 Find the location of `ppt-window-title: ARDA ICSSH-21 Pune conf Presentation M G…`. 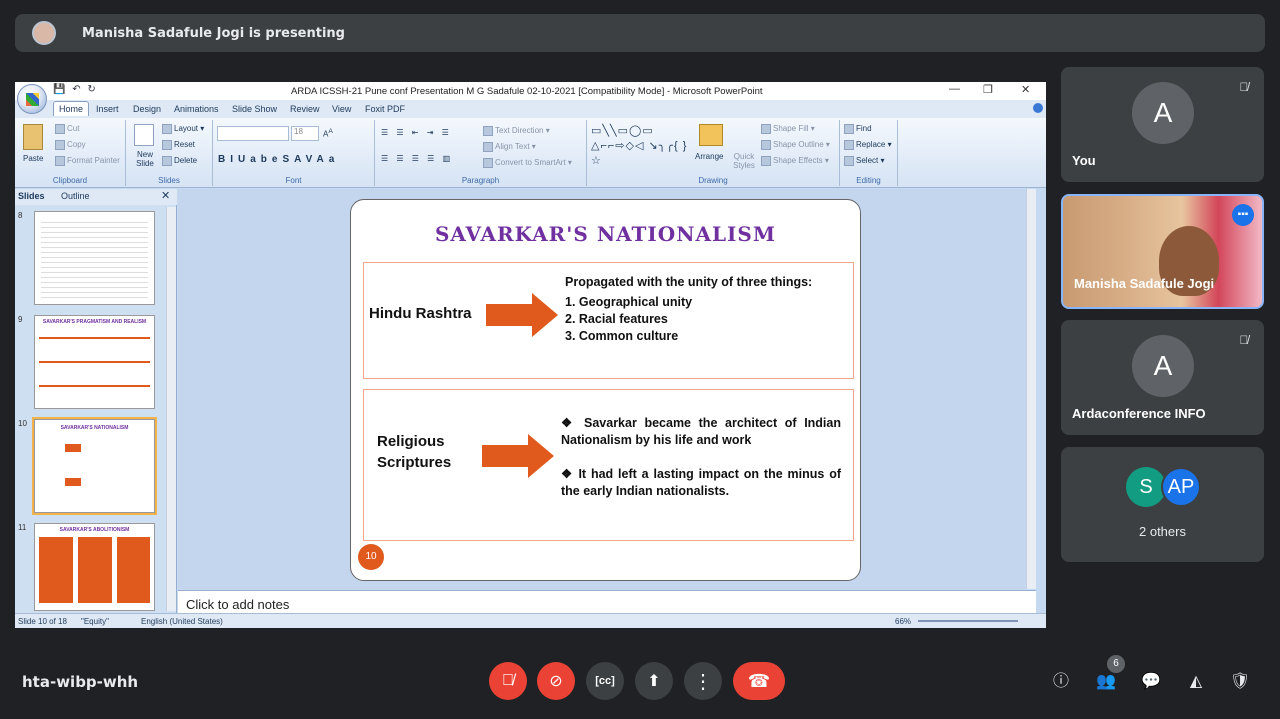

ppt-window-title: ARDA ICSSH-21 Pune conf Presentation M G… is located at coordinates (527, 91).